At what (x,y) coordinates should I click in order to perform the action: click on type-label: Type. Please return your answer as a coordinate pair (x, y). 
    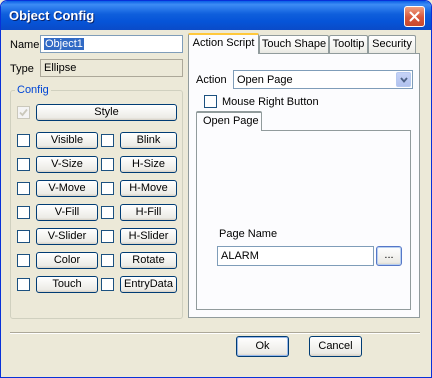
    Looking at the image, I should click on (22, 69).